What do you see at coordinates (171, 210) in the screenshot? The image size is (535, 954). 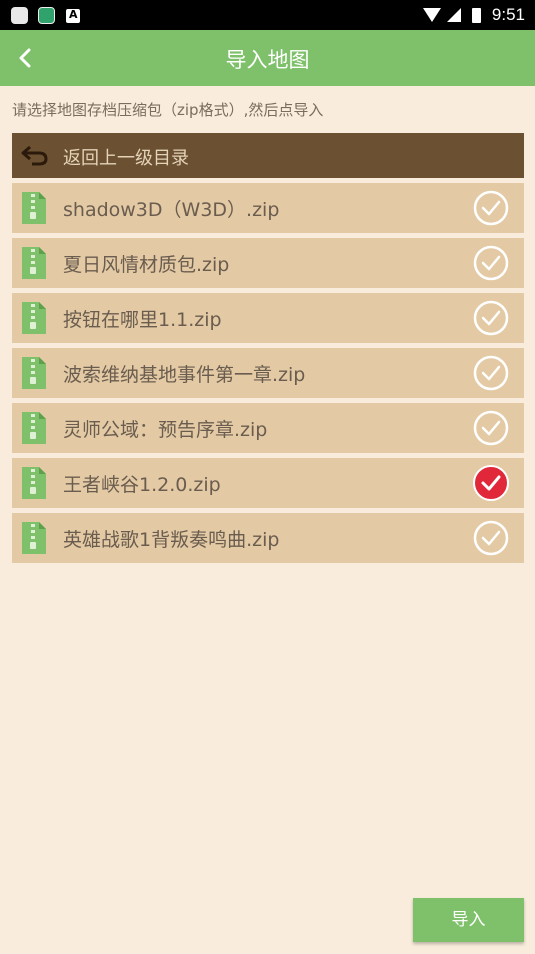 I see `file-name: shadow3D（W3D）.zip` at bounding box center [171, 210].